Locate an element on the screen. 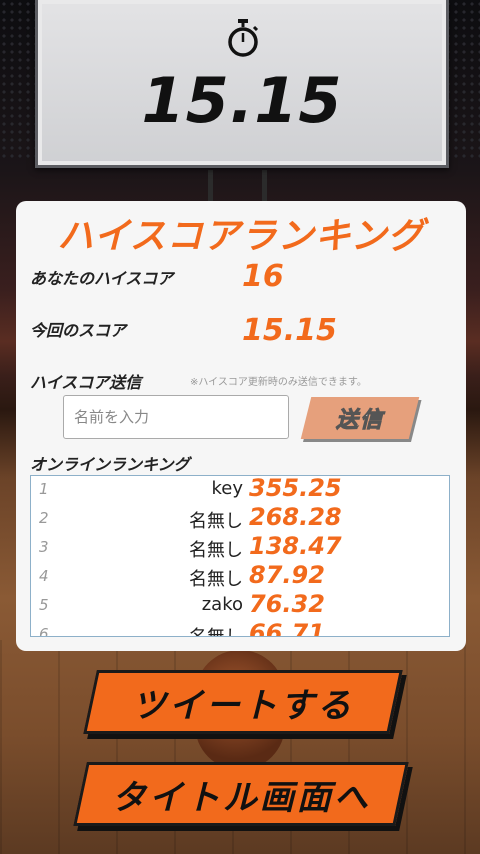  table-row: 5 zako 76.32 is located at coordinates (240, 605).